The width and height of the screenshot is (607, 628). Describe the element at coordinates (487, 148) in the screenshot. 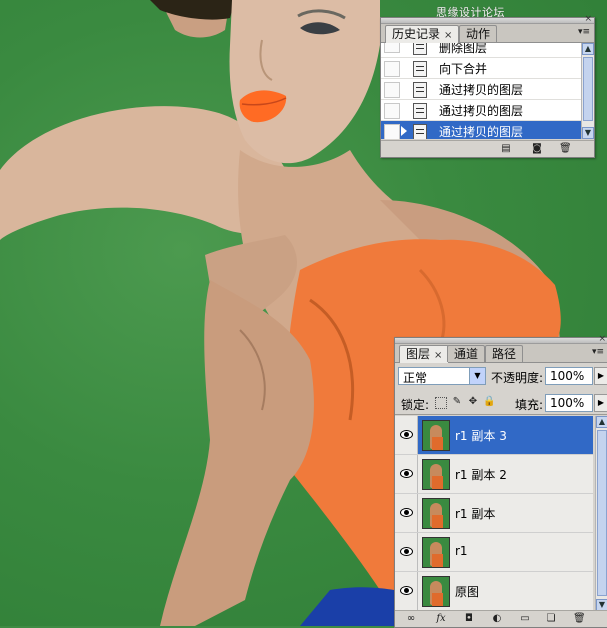

I see `history-footer: ▤ ◙ 🗑` at that location.